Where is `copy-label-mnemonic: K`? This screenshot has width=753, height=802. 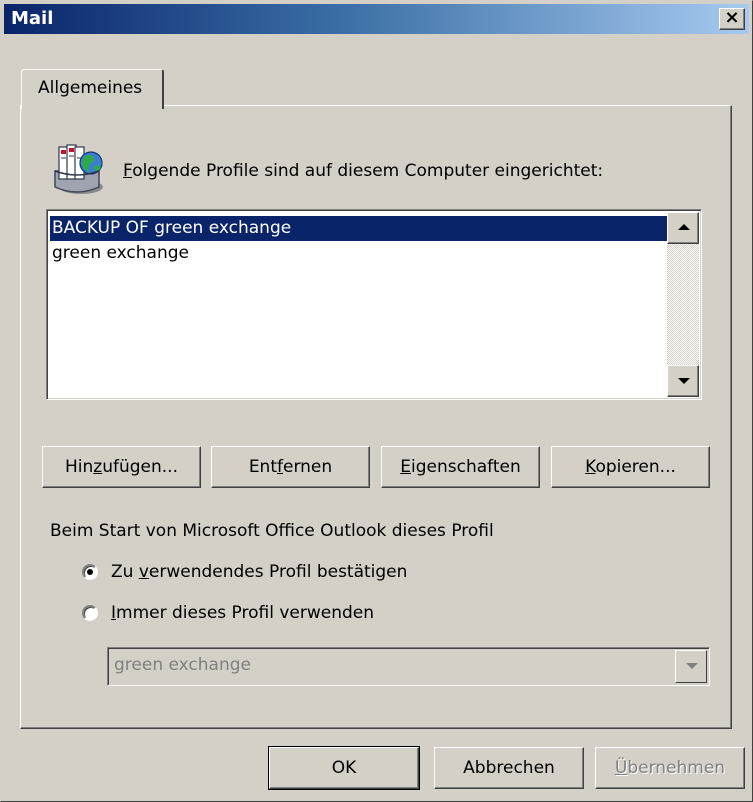 copy-label-mnemonic: K is located at coordinates (590, 467).